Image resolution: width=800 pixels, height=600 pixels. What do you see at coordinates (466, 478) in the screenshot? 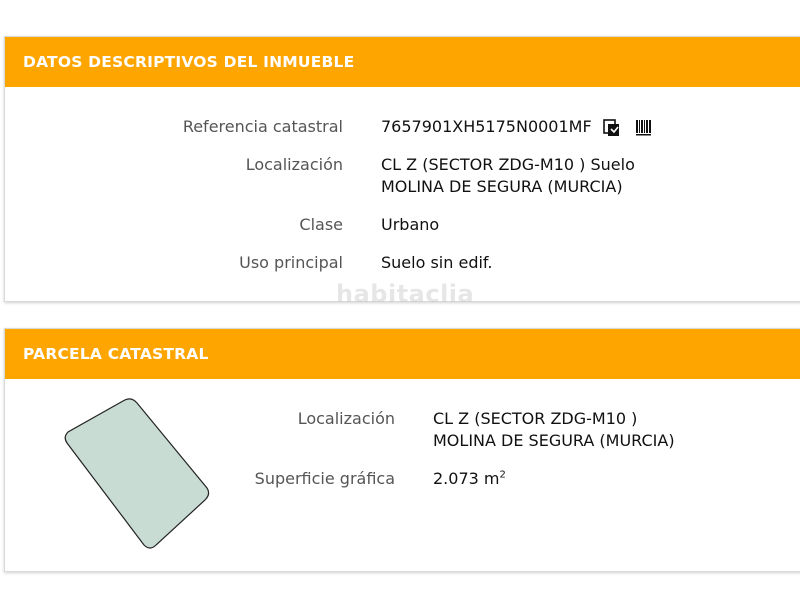
I see `superficie-value: 2.073 m` at bounding box center [466, 478].